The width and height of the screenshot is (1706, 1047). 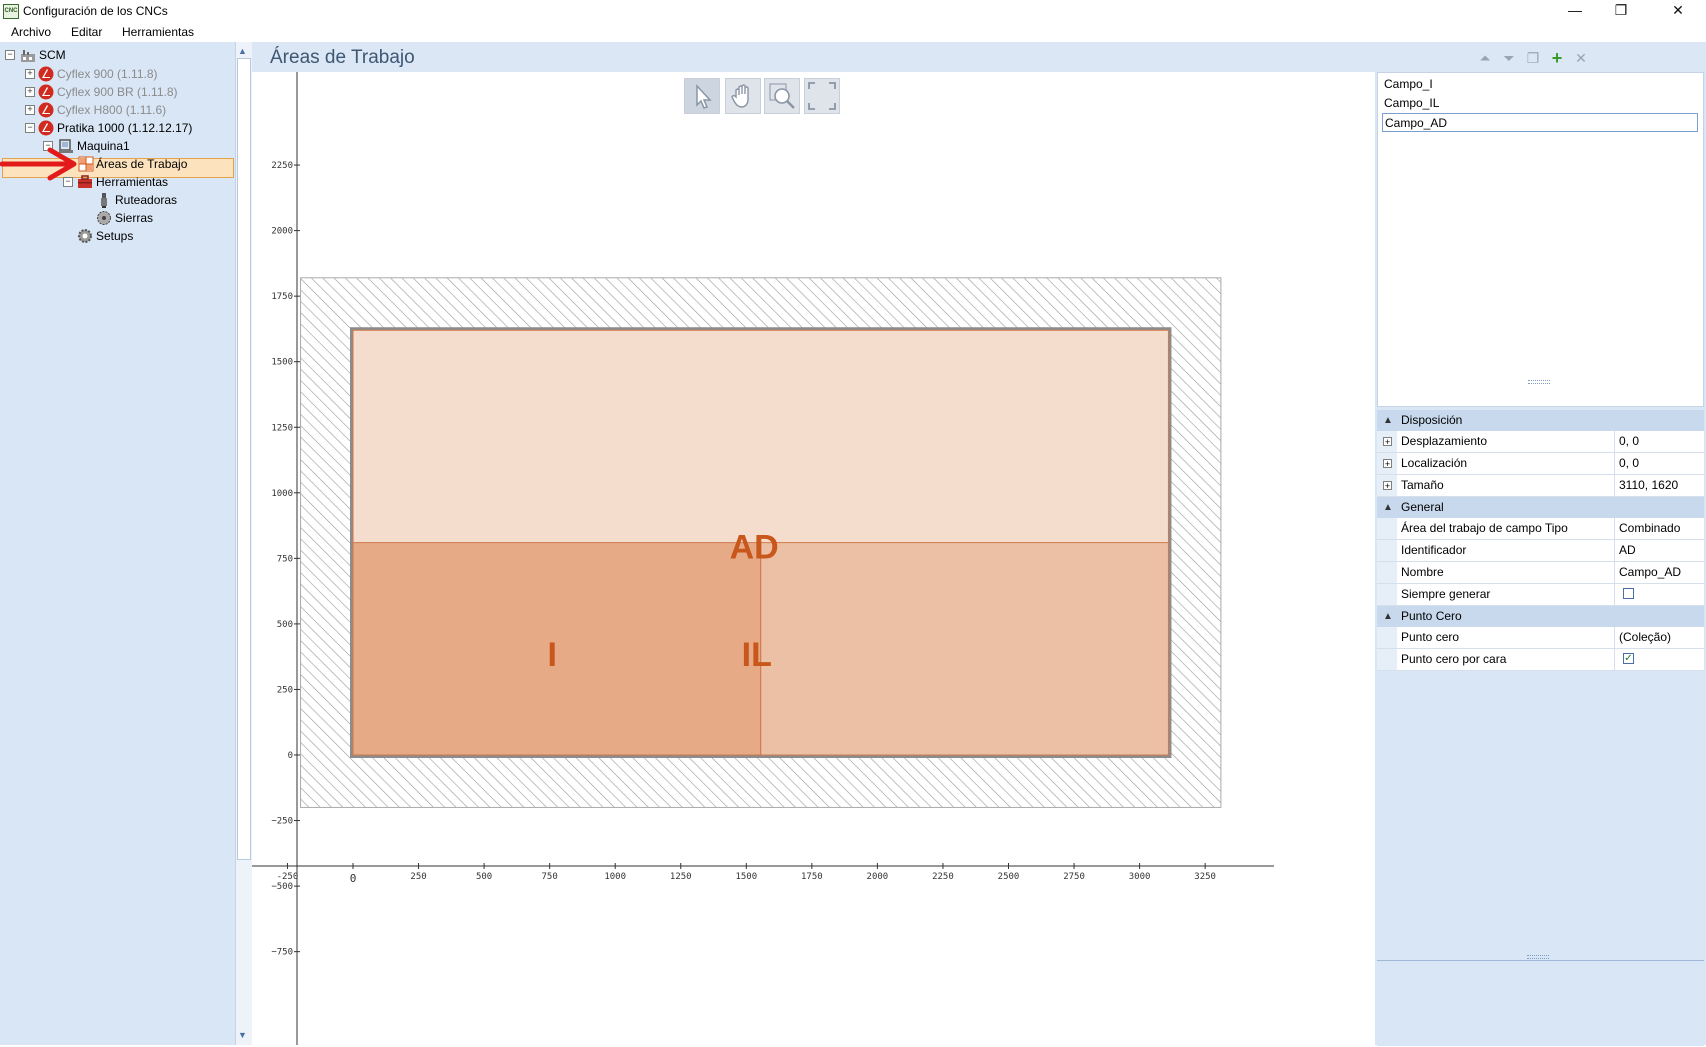 What do you see at coordinates (1628, 593) in the screenshot?
I see `siempre-generar-checkbox` at bounding box center [1628, 593].